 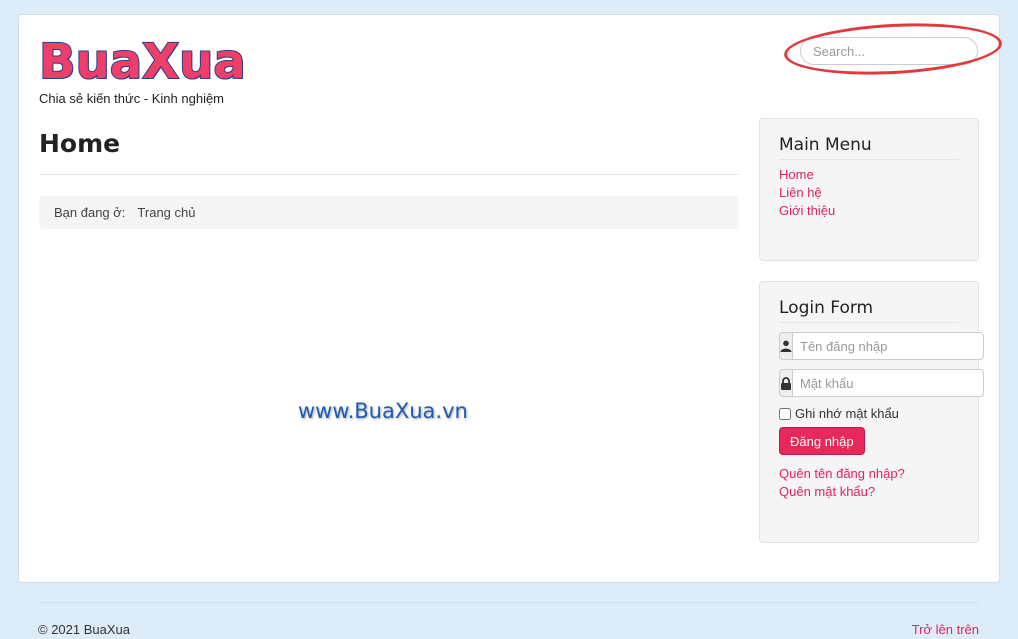 I want to click on footer-copyright: © 2021 BuaXua, so click(x=84, y=629).